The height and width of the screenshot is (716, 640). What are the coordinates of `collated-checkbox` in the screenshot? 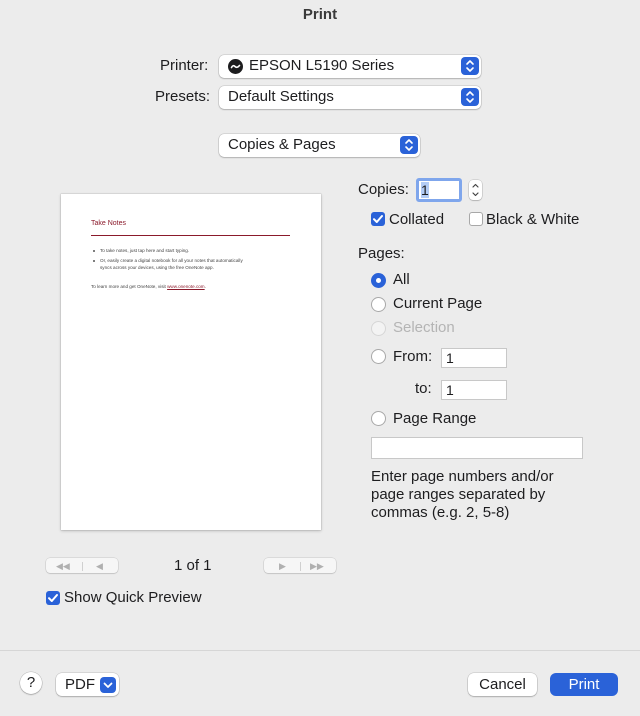 It's located at (378, 219).